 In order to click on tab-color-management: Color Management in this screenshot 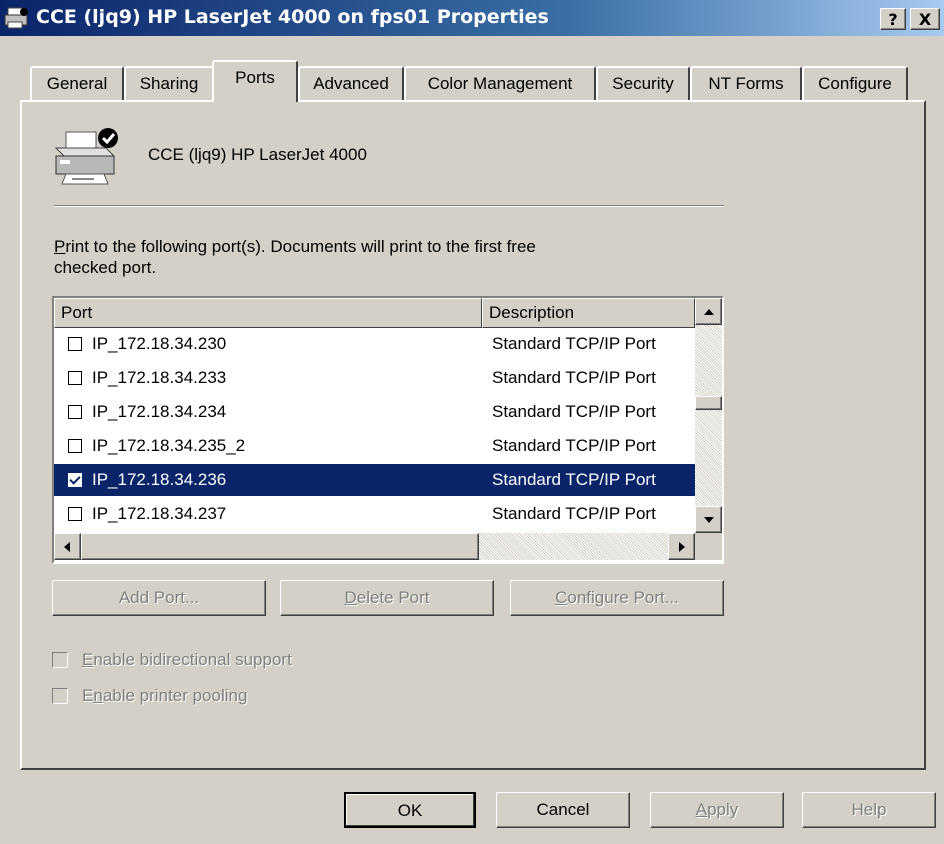, I will do `click(500, 83)`.